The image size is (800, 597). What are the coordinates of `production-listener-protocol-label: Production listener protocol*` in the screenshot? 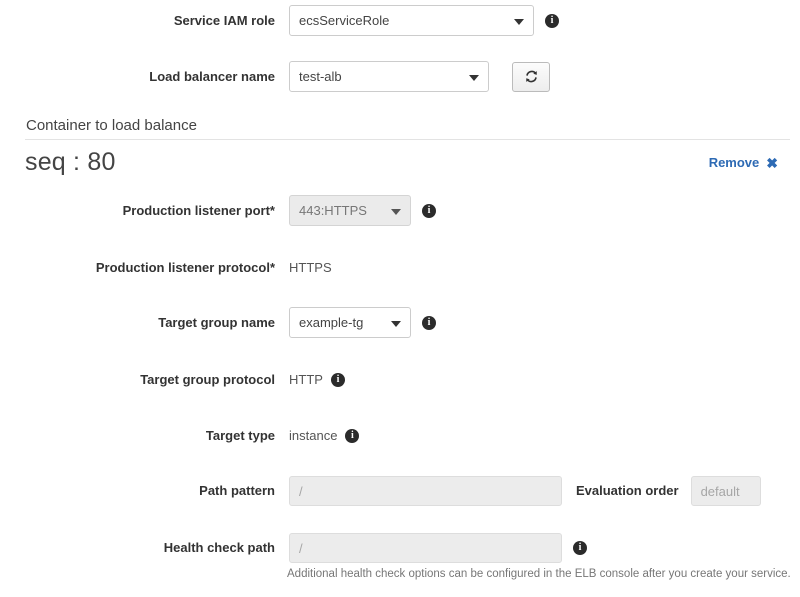 It's located at (185, 267).